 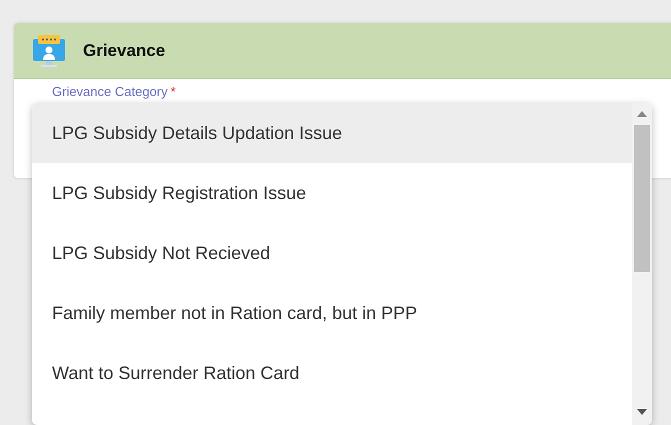 I want to click on scrollbar, so click(x=642, y=264).